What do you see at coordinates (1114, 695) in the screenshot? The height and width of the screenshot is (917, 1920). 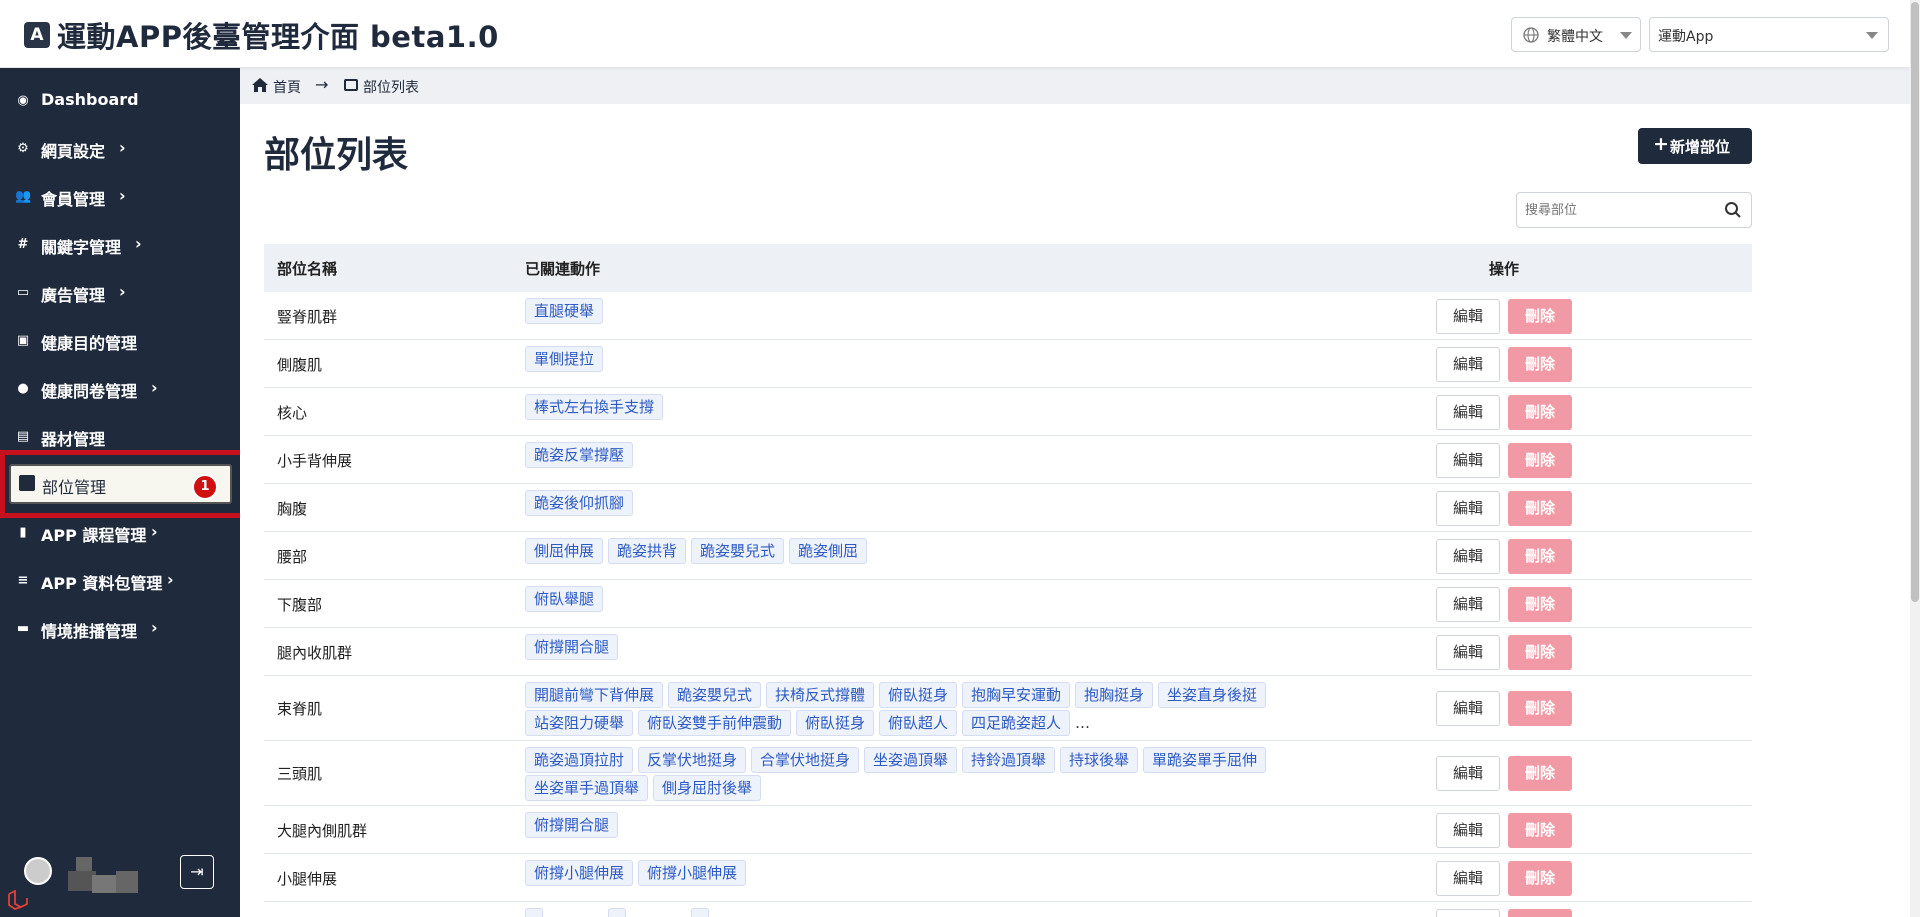 I see `linked-action-tag: 抱胸挺身` at bounding box center [1114, 695].